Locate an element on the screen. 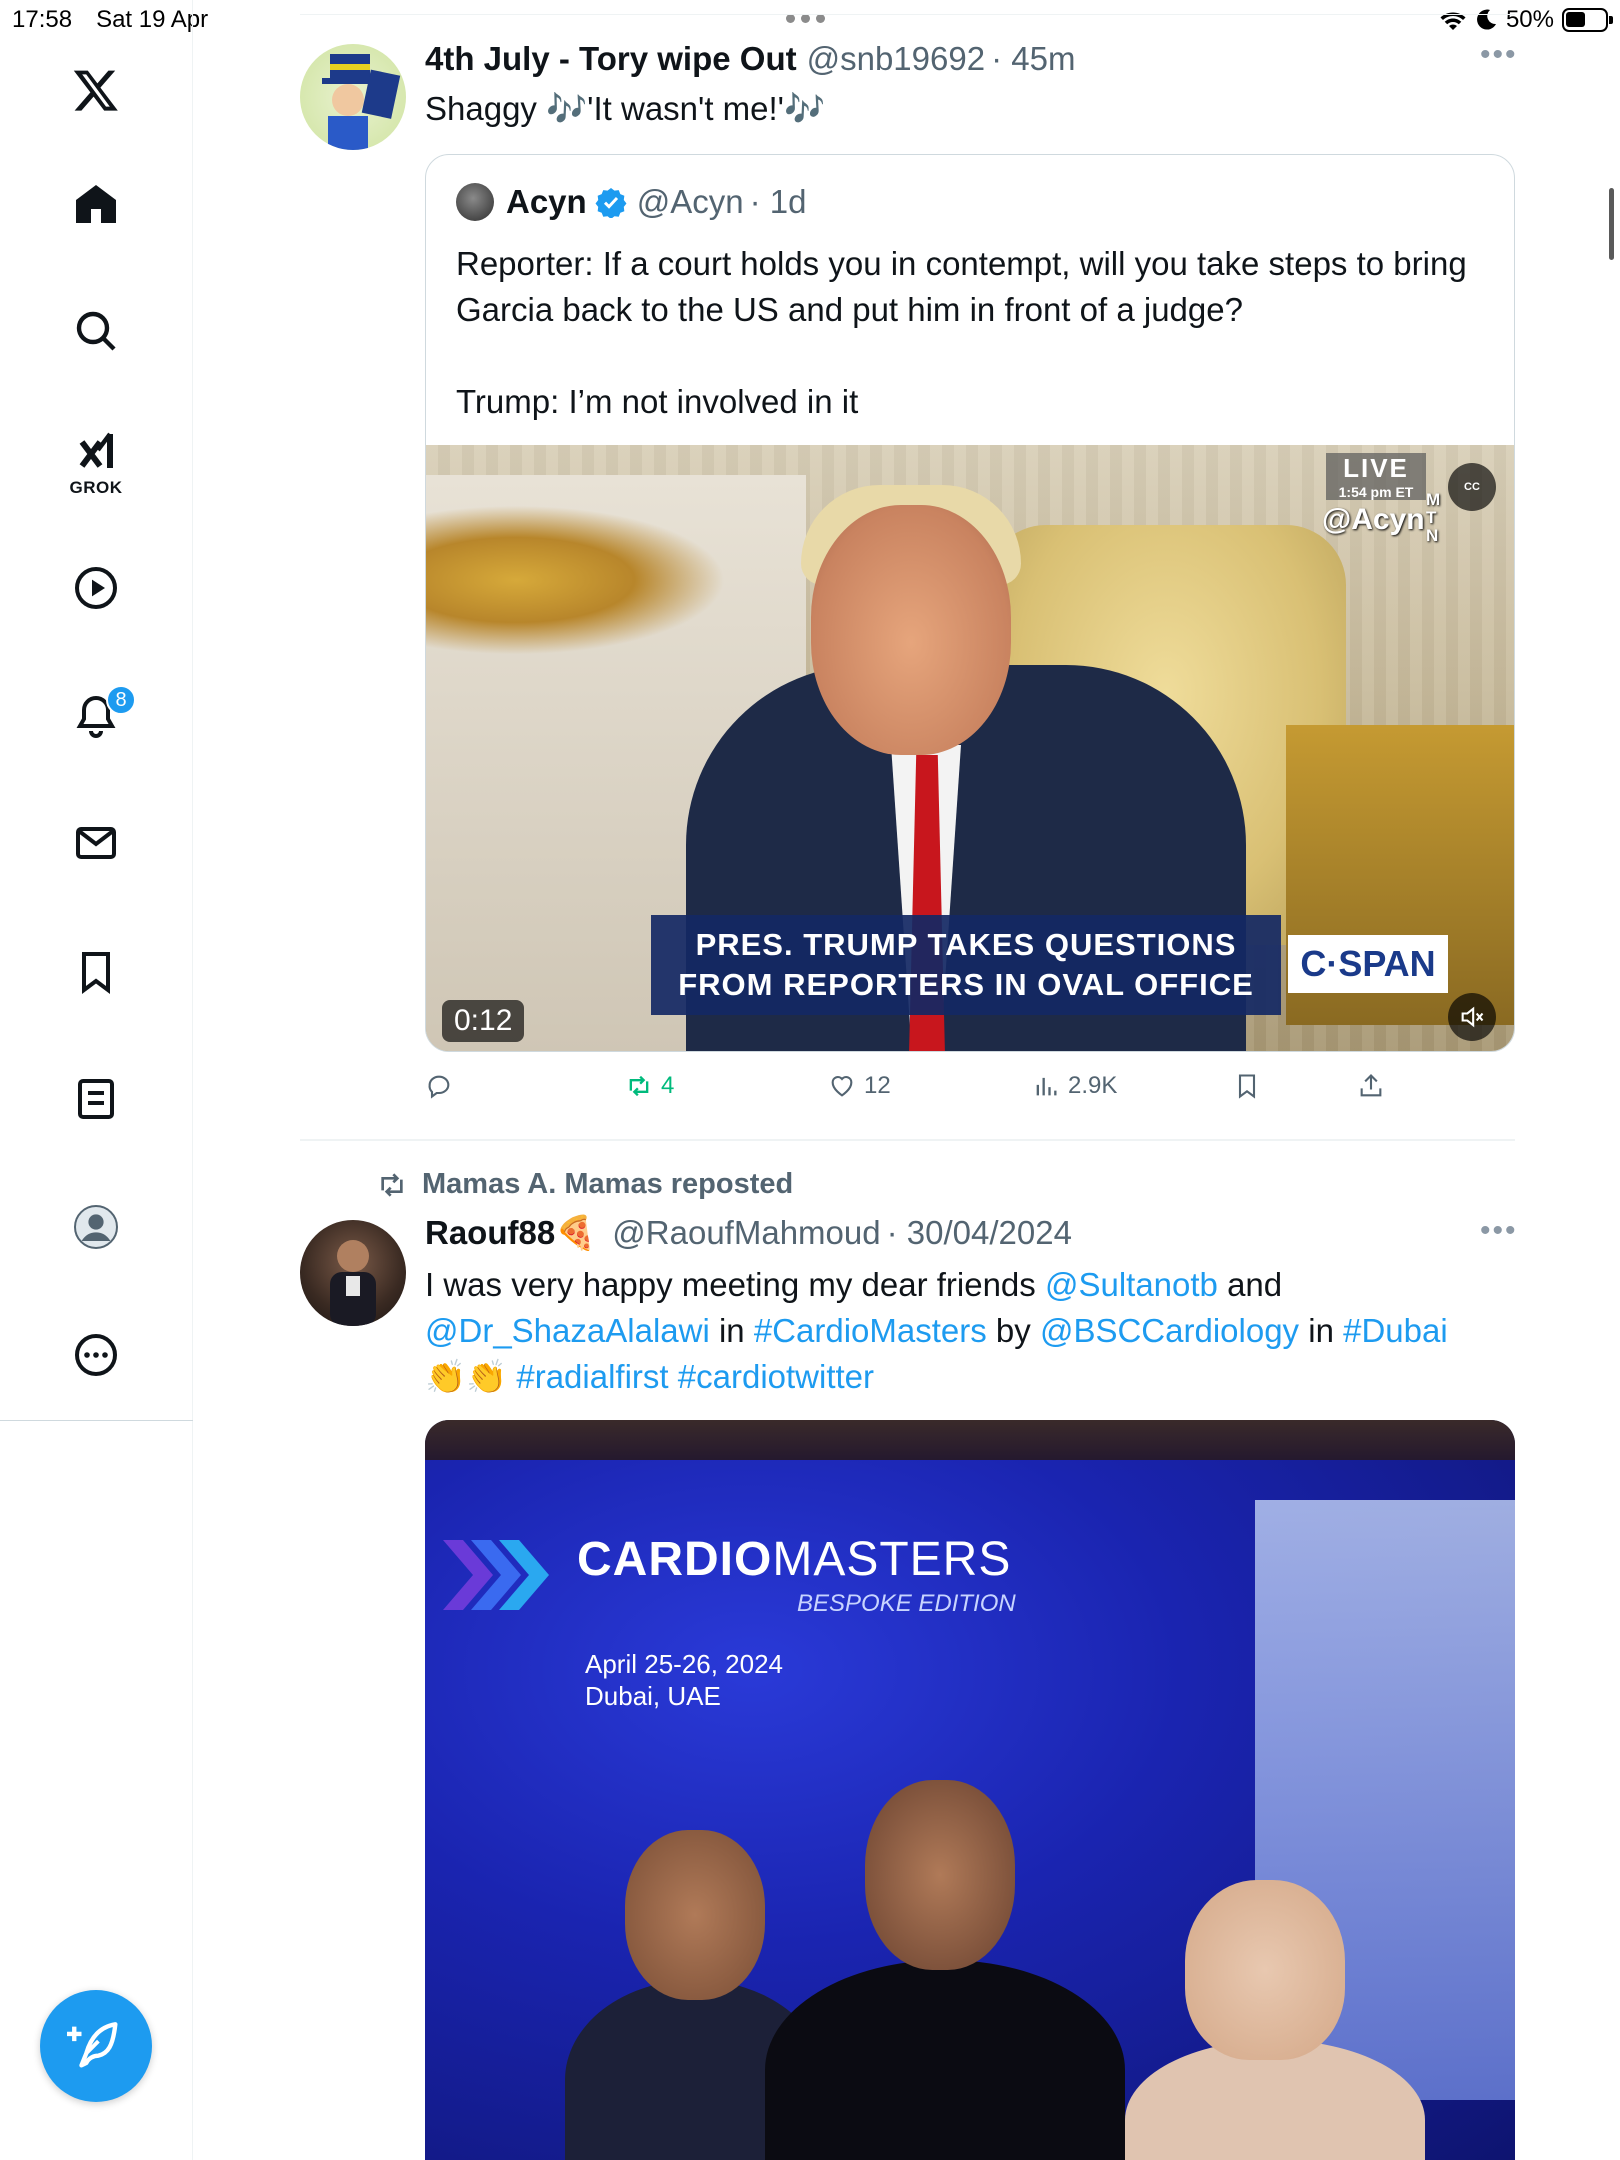  tweet-1-time: · 45m is located at coordinates (1033, 59).